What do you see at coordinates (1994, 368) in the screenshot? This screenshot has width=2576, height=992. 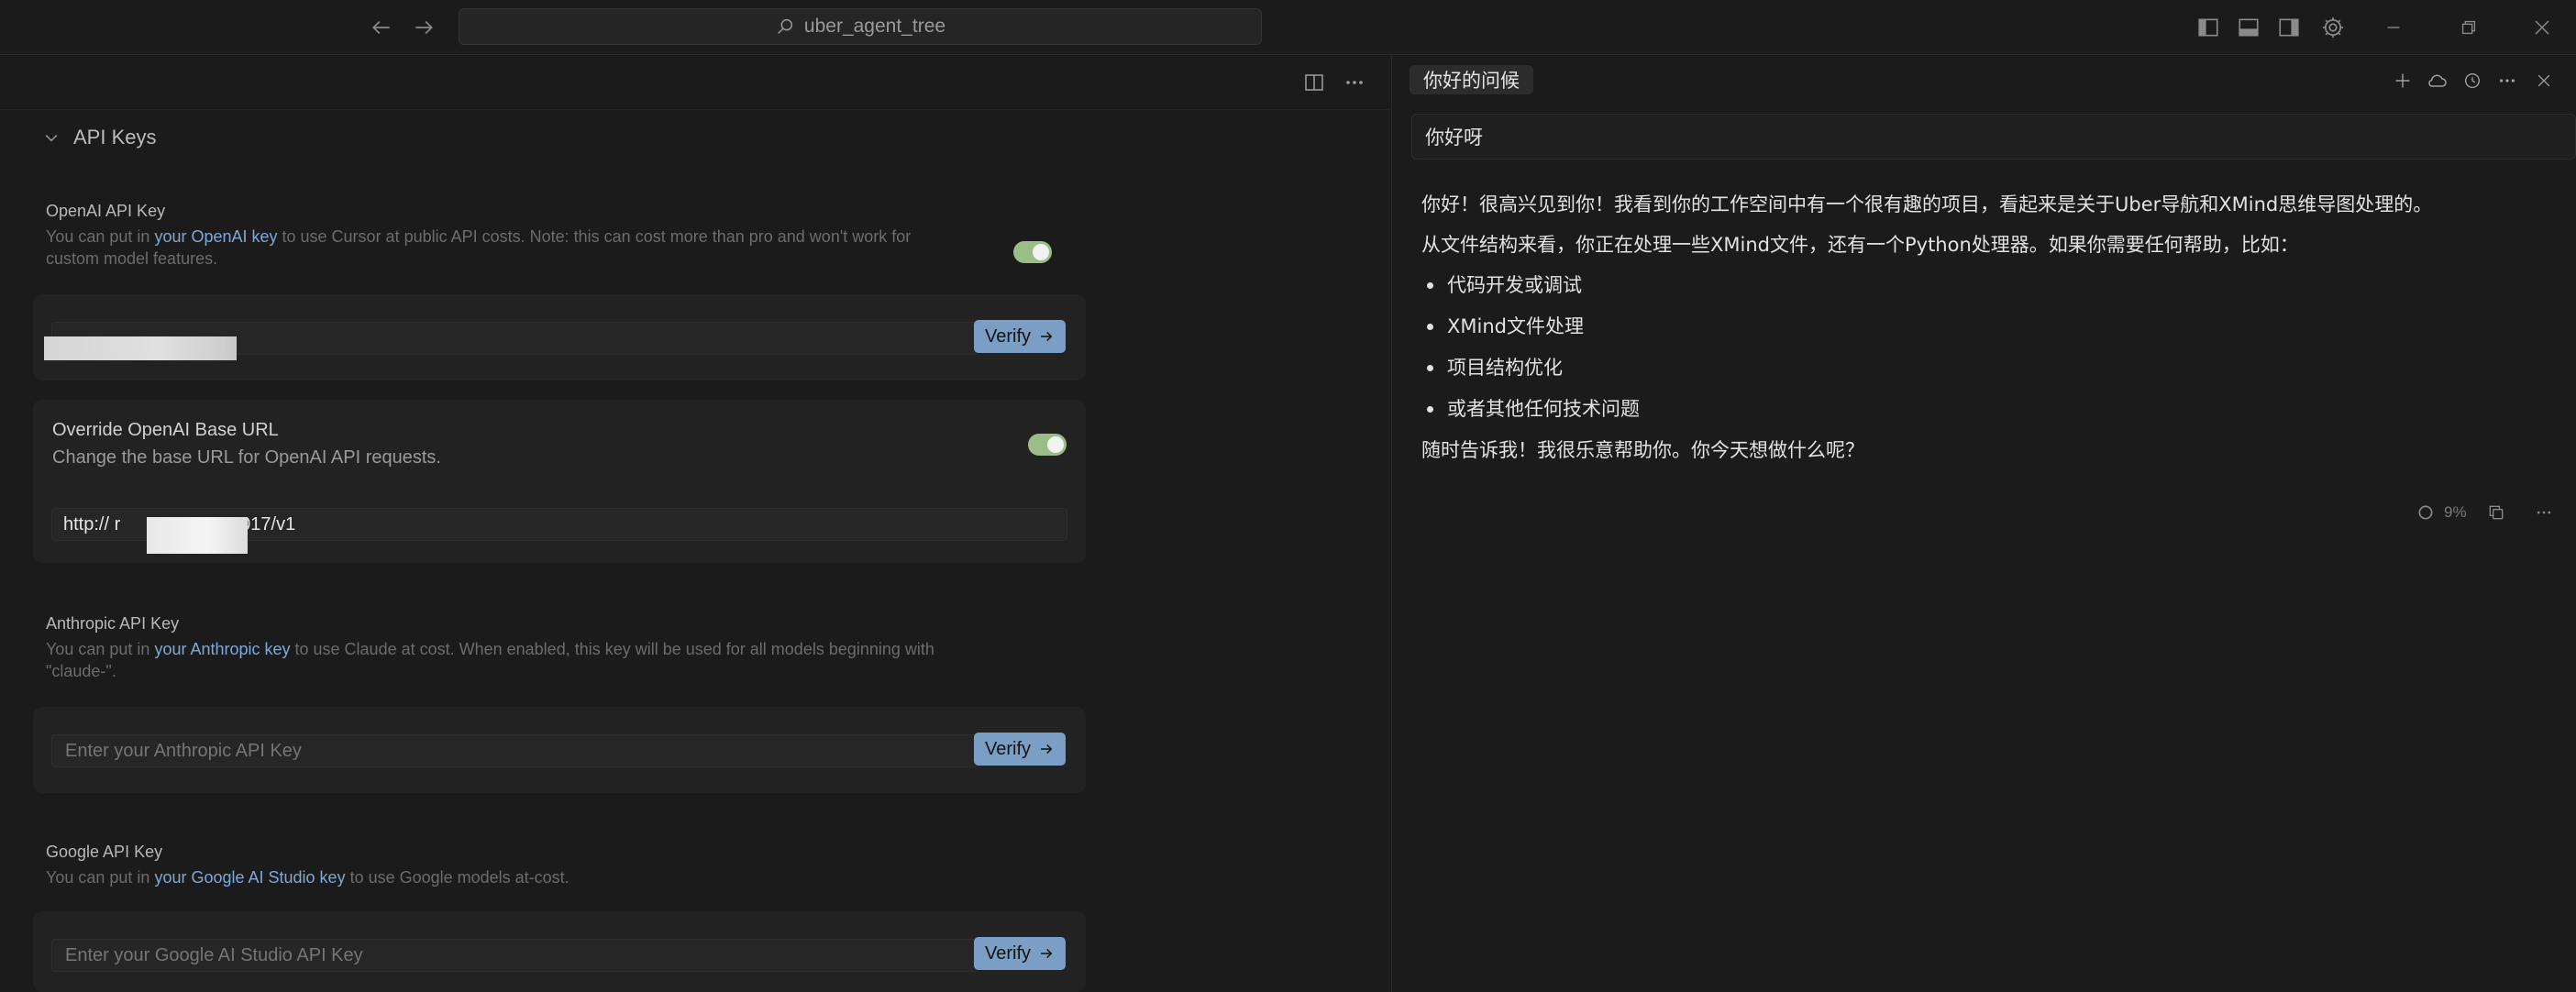 I see `list-item: 项目结构优化` at bounding box center [1994, 368].